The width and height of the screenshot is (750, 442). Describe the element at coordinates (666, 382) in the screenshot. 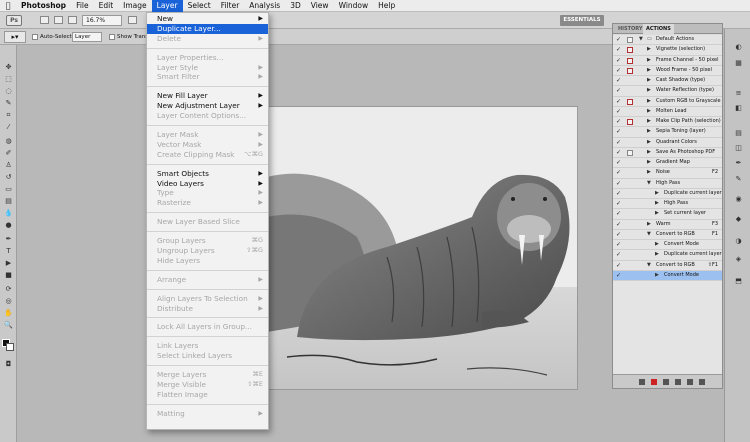

I see `play-icon` at that location.